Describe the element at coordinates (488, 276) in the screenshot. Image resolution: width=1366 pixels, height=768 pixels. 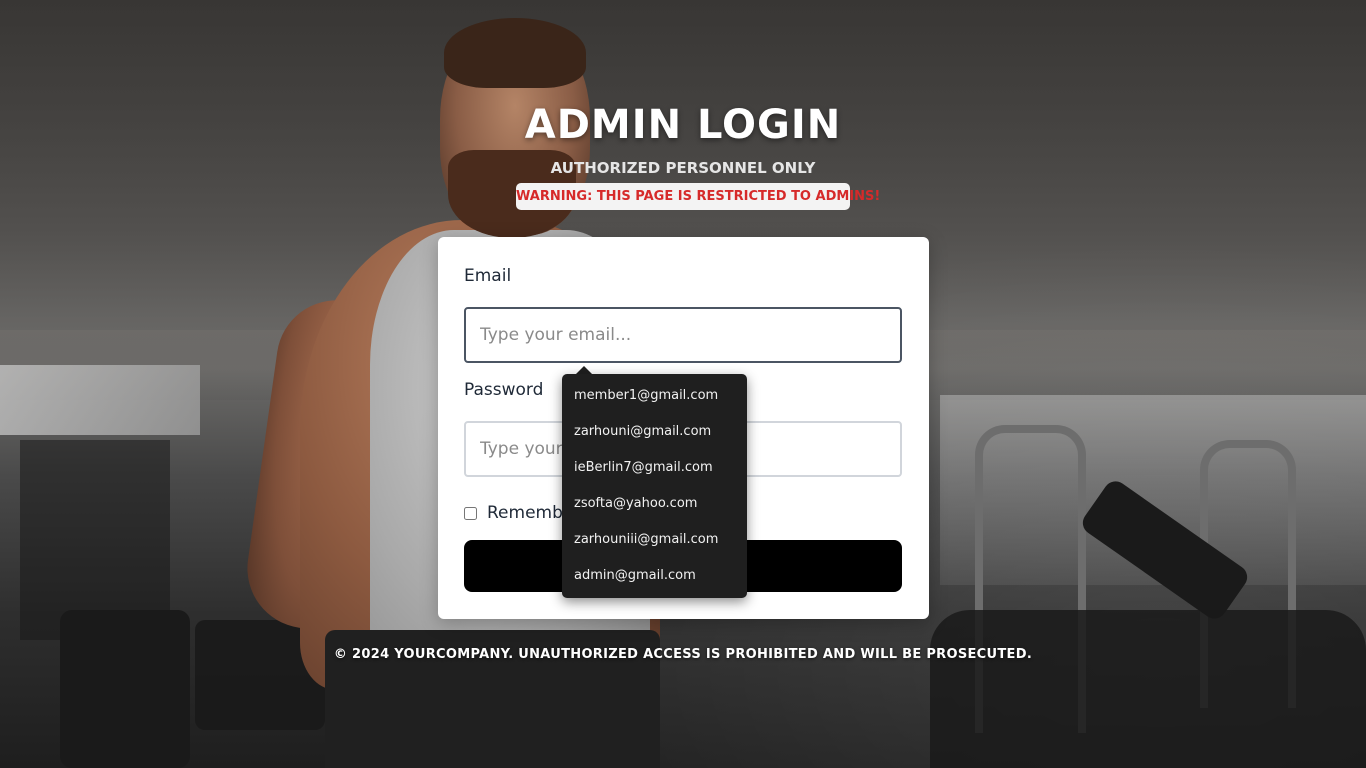
I see `email-label: Email` at that location.